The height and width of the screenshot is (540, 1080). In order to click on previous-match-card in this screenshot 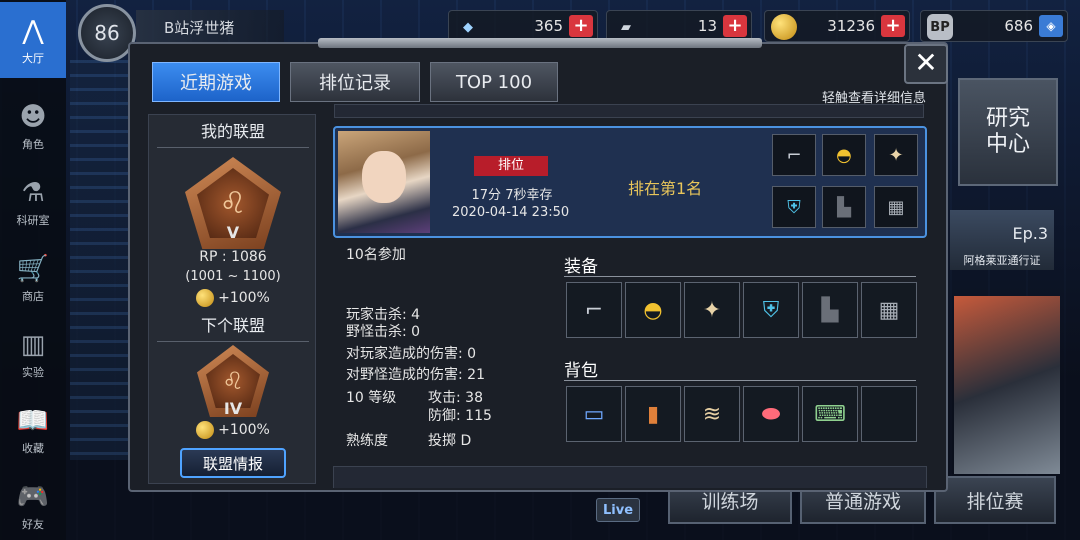, I will do `click(629, 111)`.